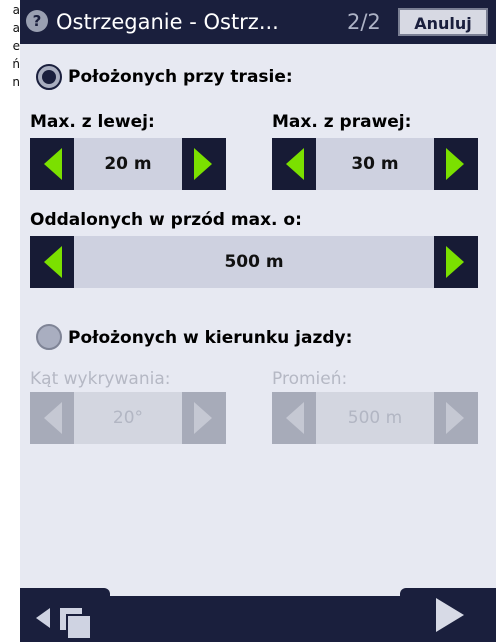  I want to click on overflow-line-4: ń, so click(16, 64).